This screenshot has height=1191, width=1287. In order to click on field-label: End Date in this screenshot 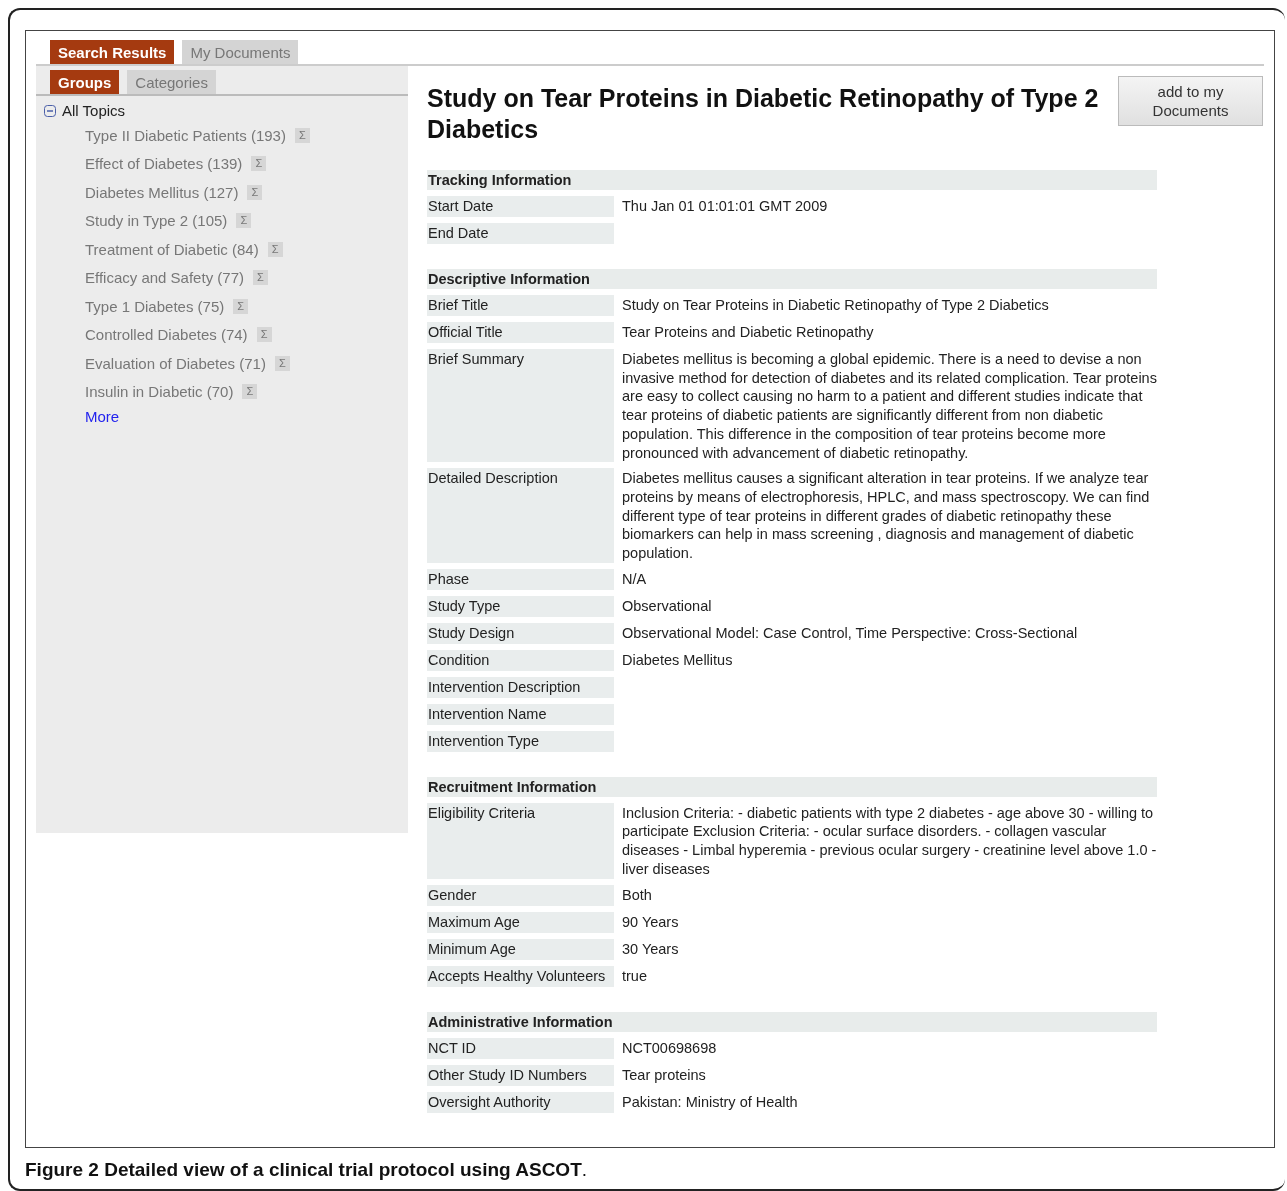, I will do `click(520, 233)`.